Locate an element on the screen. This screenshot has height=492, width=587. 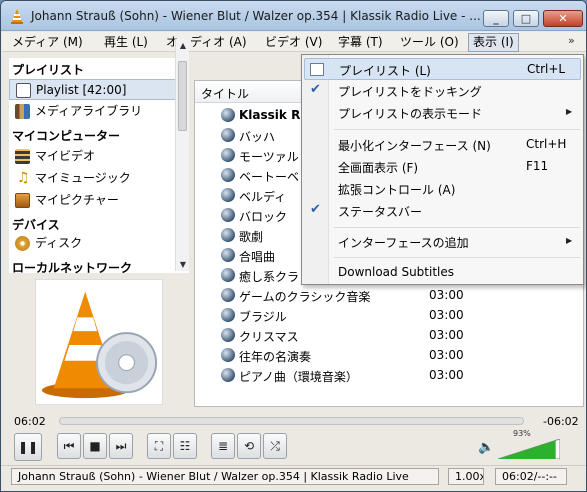
close-icon: ✕ is located at coordinates (563, 18).